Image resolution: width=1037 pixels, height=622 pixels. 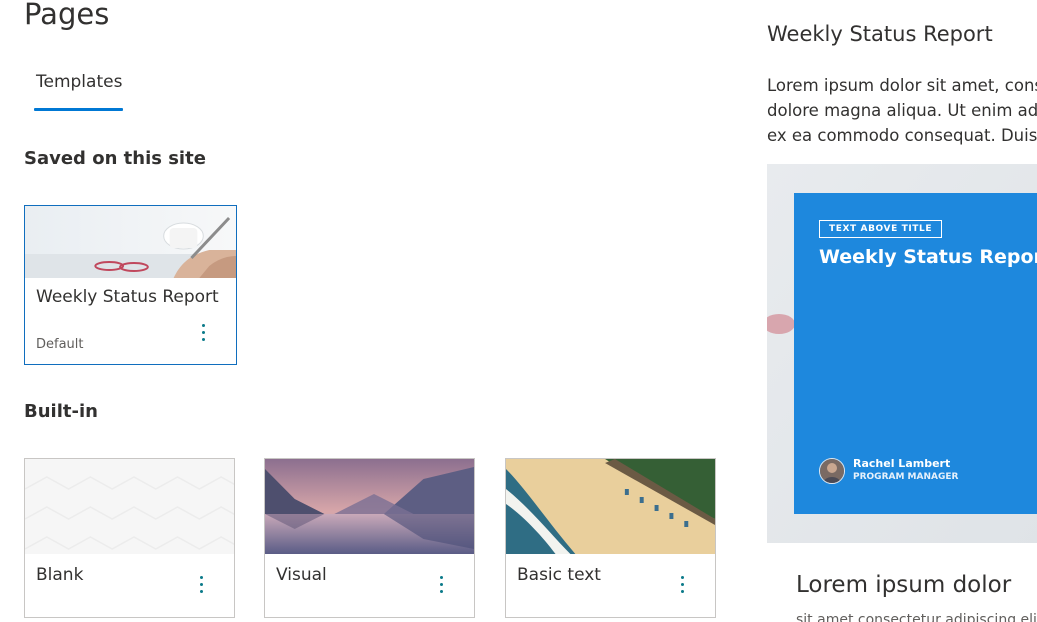 What do you see at coordinates (906, 477) in the screenshot?
I see `hero-author-role: PROGRAM MANAGER` at bounding box center [906, 477].